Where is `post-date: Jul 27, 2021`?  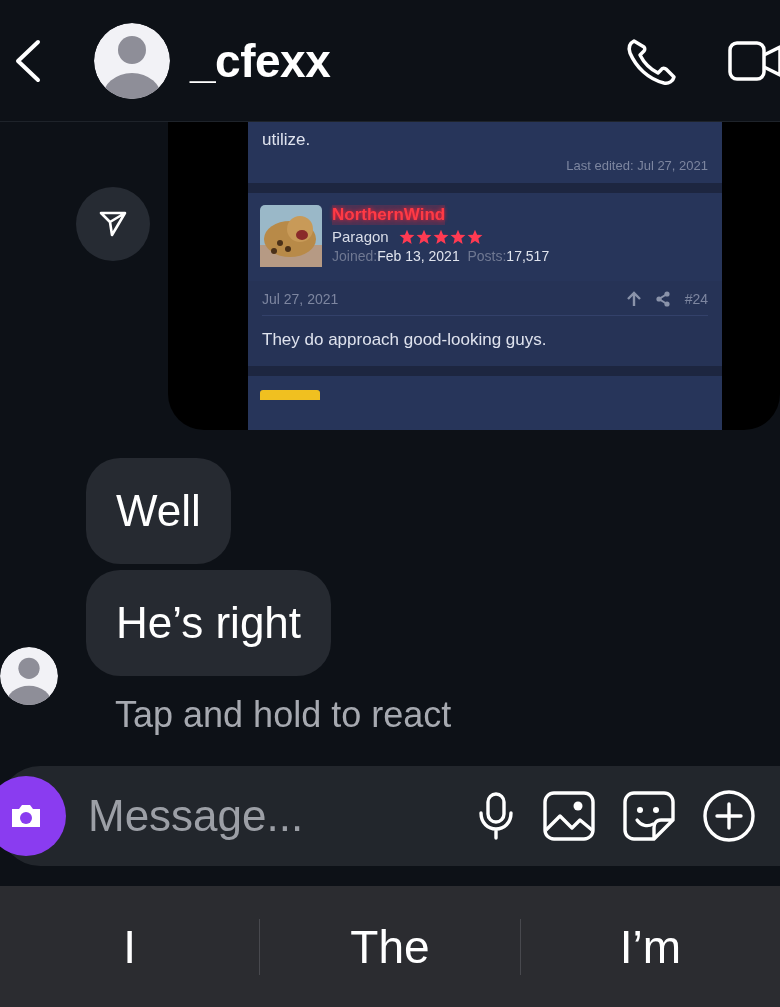 post-date: Jul 27, 2021 is located at coordinates (300, 299).